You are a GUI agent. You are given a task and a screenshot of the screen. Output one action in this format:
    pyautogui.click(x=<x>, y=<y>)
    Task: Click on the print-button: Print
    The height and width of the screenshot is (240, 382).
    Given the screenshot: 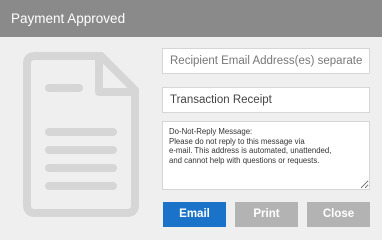 What is the action you would take?
    pyautogui.click(x=266, y=214)
    